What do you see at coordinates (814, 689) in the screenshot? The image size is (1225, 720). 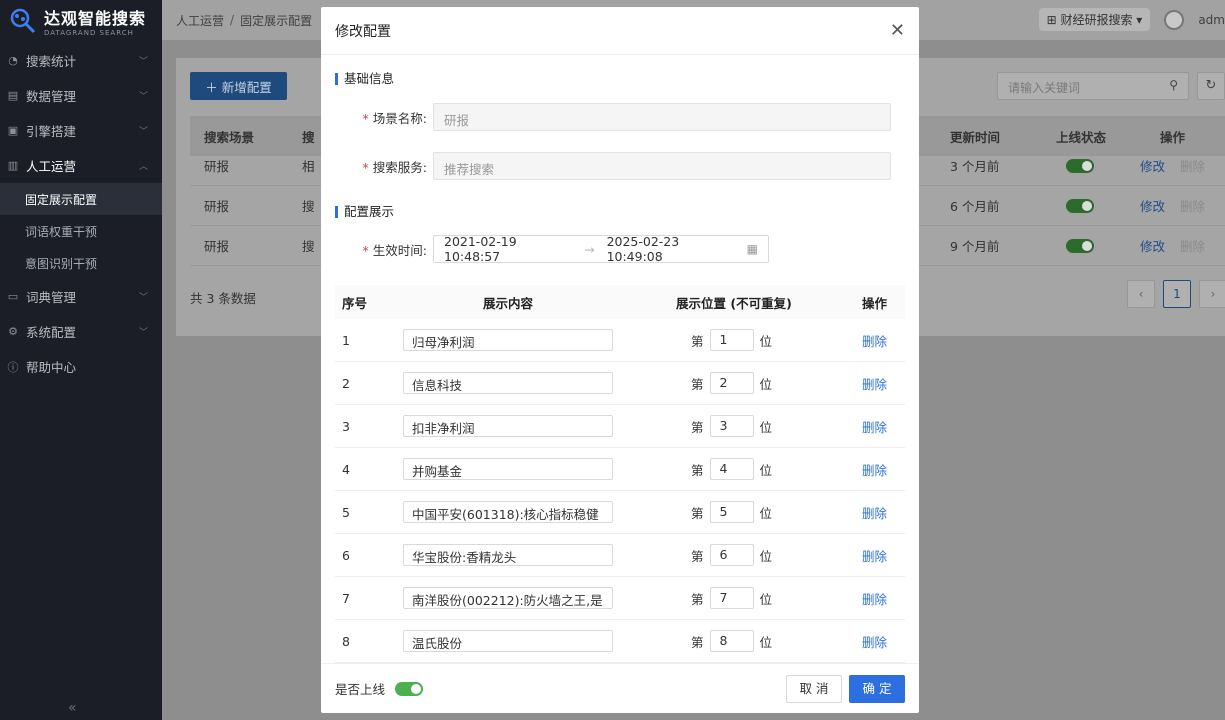 I see `cancel-button: 取 消` at bounding box center [814, 689].